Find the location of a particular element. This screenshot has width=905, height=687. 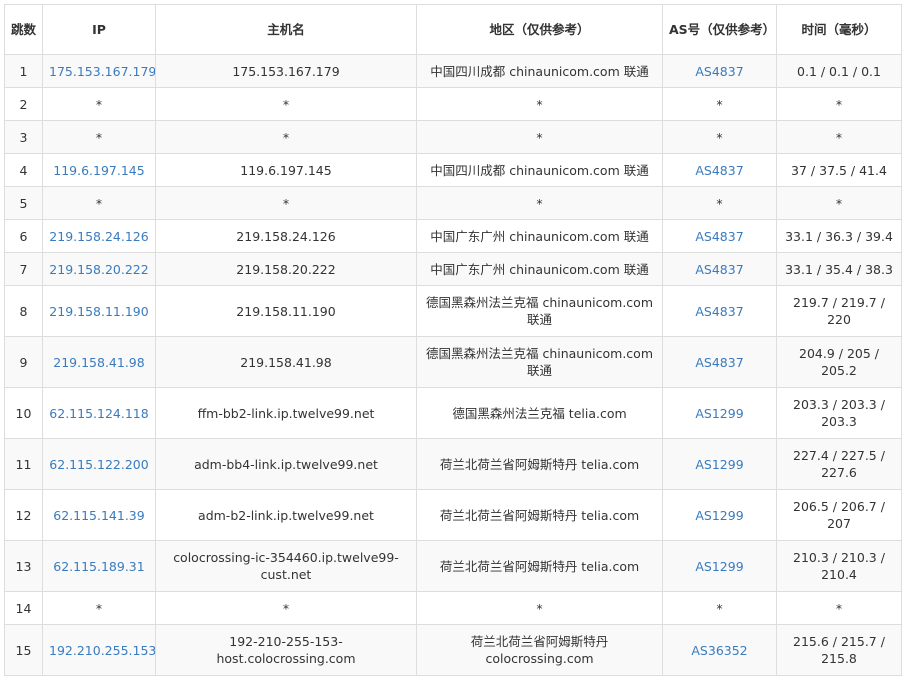

region-cell: 德国黑森州法兰克福 chinaunicom.com 联通 is located at coordinates (539, 362).